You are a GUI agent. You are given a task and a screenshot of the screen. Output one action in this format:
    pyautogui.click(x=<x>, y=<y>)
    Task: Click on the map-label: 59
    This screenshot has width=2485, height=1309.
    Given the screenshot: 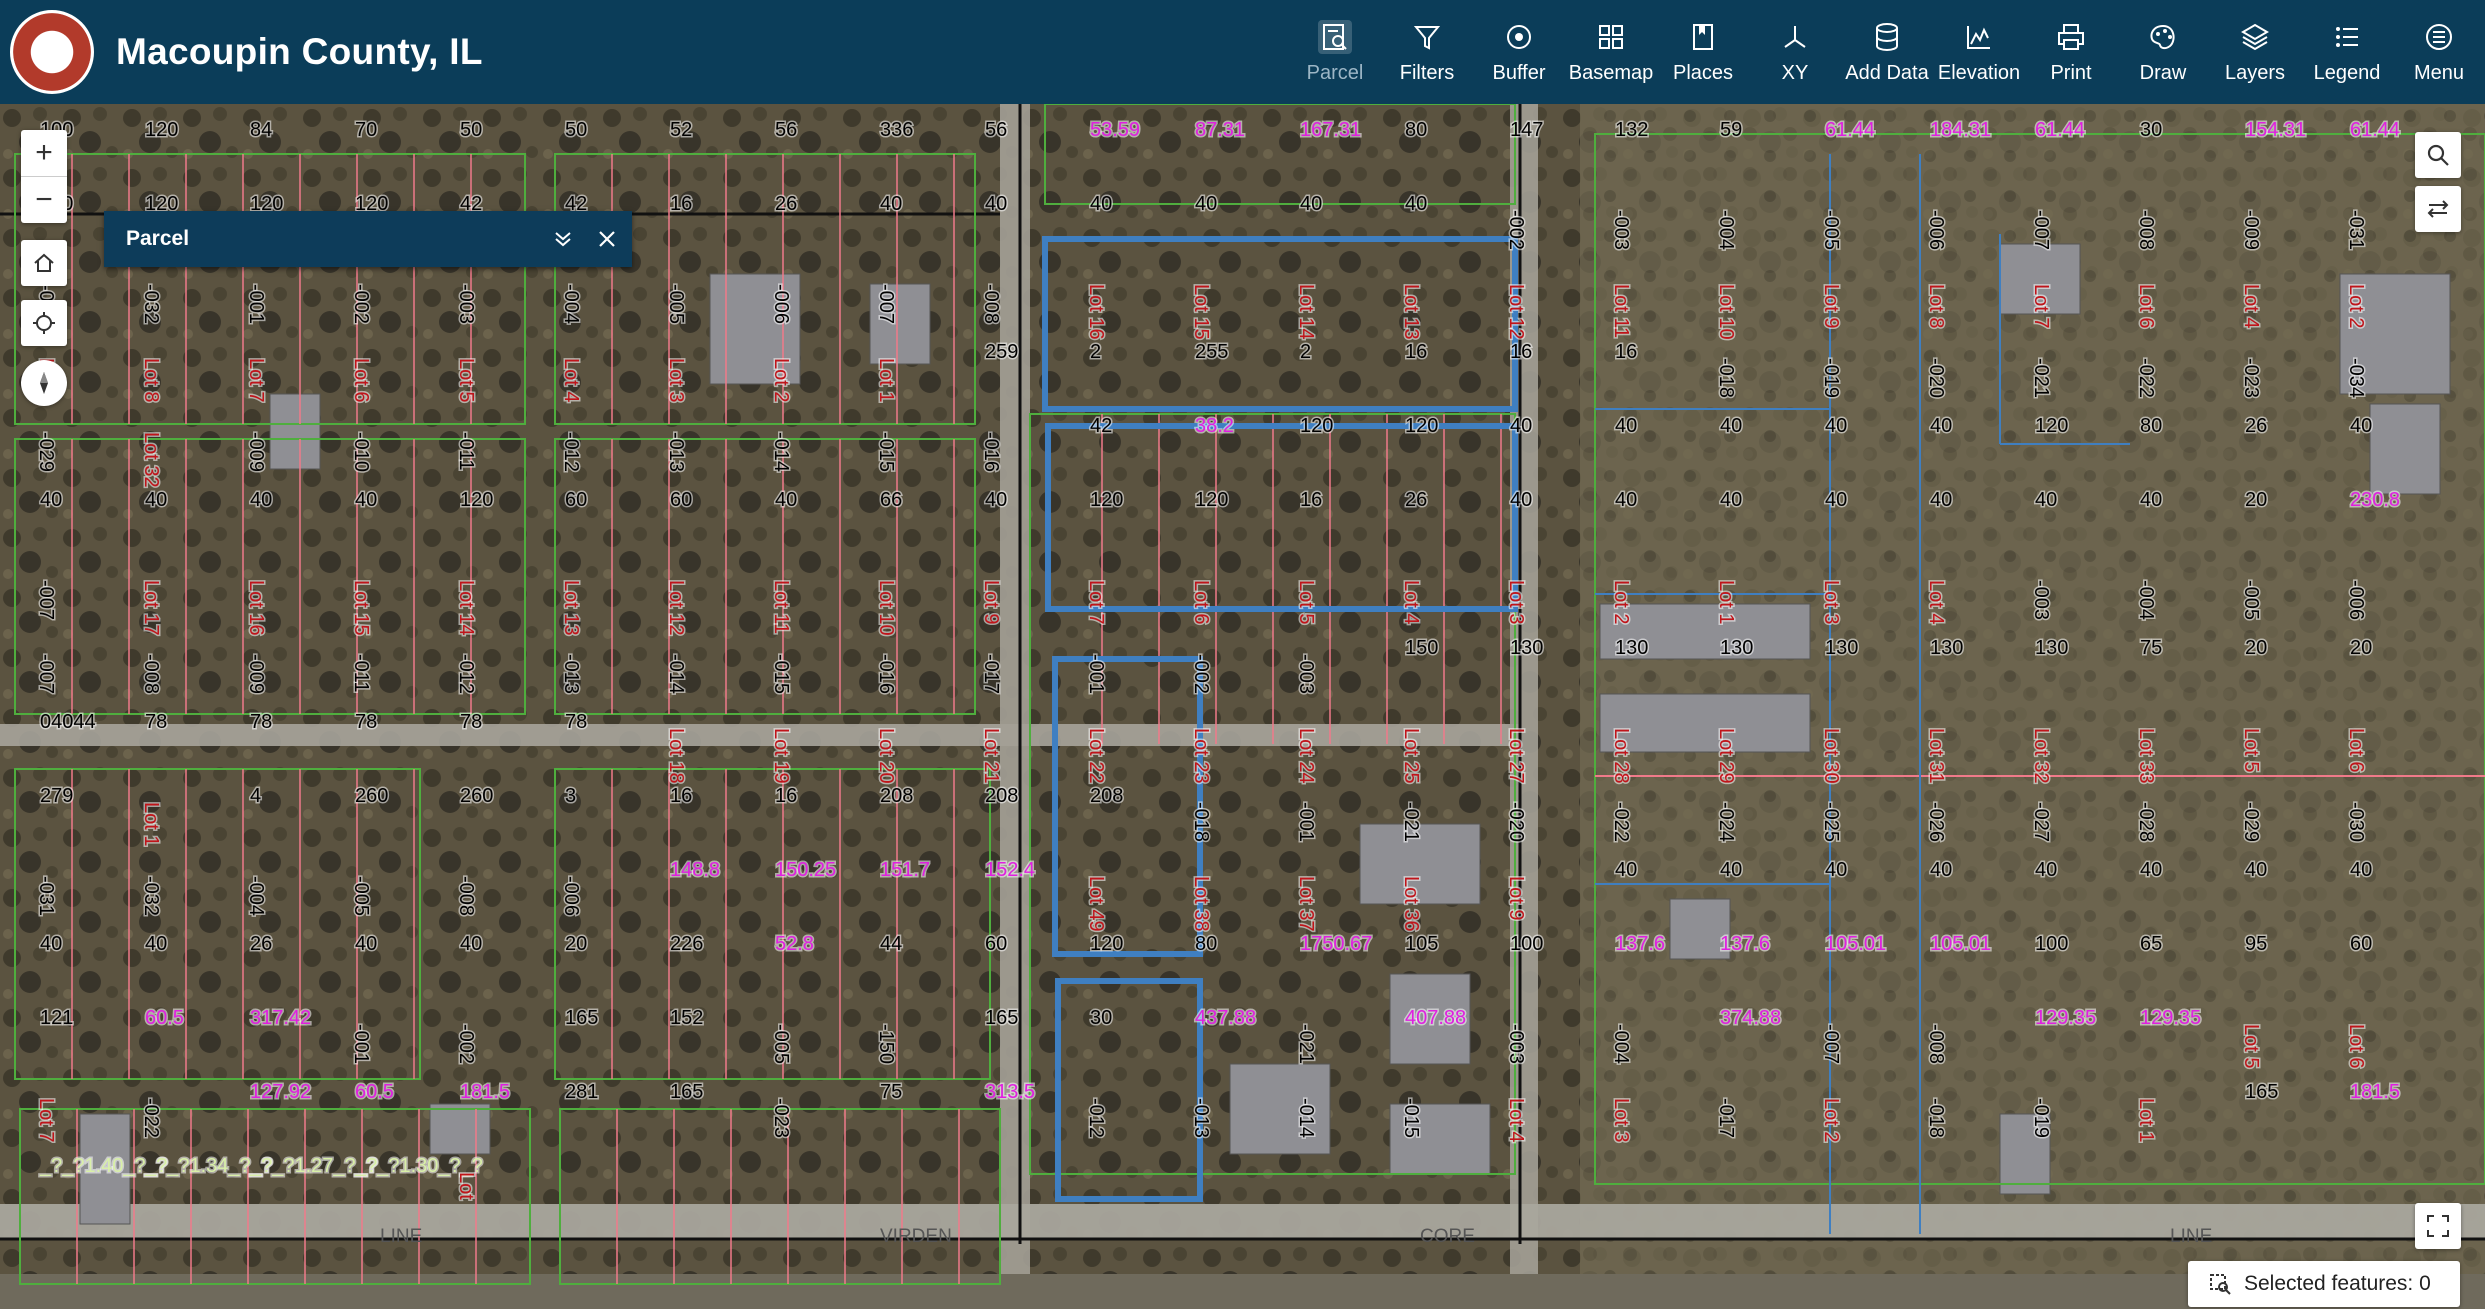 What is the action you would take?
    pyautogui.click(x=1731, y=130)
    